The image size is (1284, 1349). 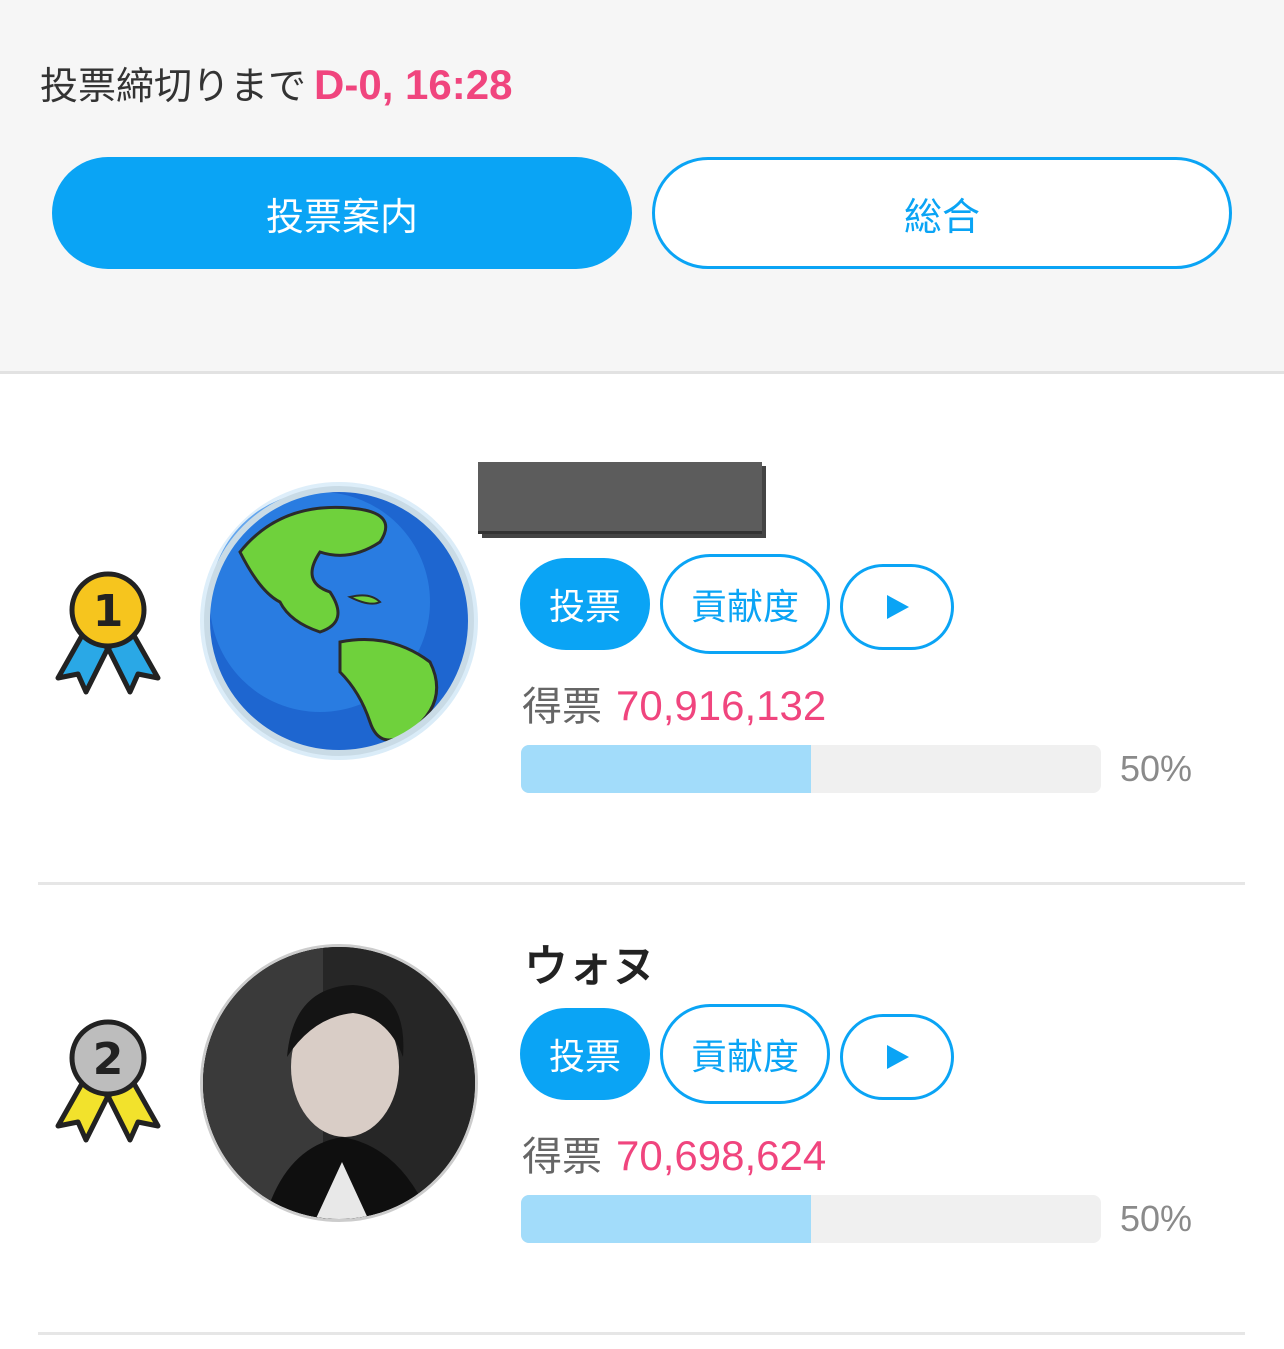 I want to click on tab-overall: 総合, so click(x=942, y=213).